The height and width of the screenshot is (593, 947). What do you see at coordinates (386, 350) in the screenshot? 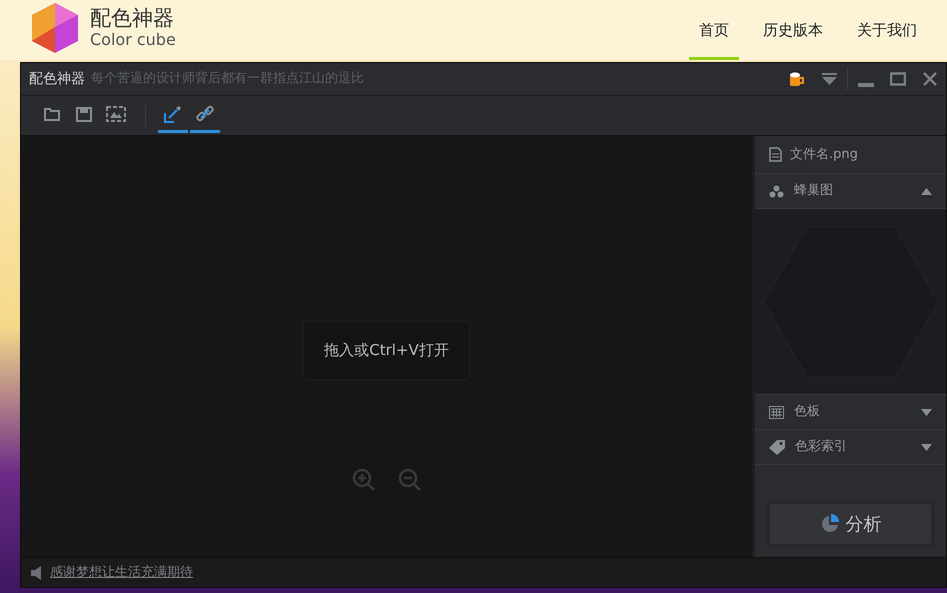
I see `drop-hint: 拖入或Ctrl+V打开` at bounding box center [386, 350].